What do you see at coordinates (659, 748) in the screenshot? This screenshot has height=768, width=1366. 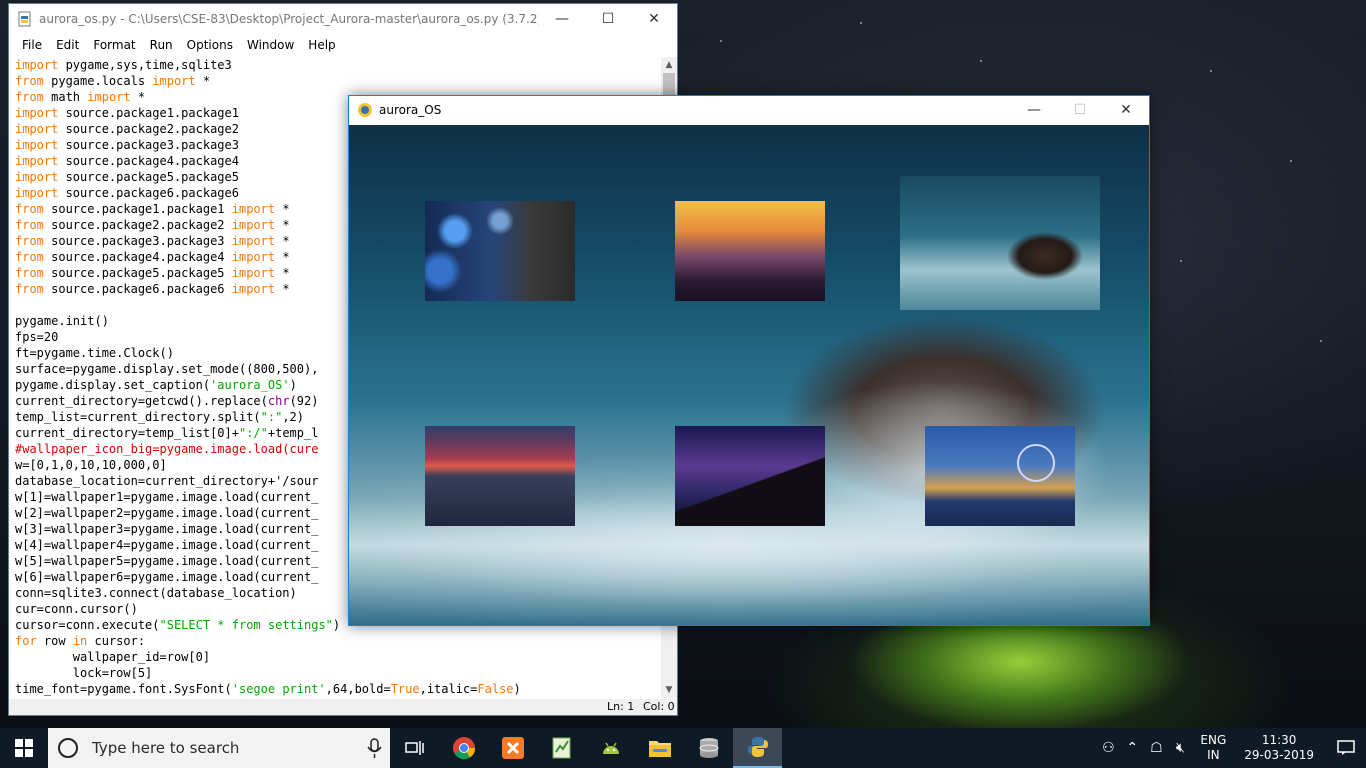 I see `file-explorer-icon` at bounding box center [659, 748].